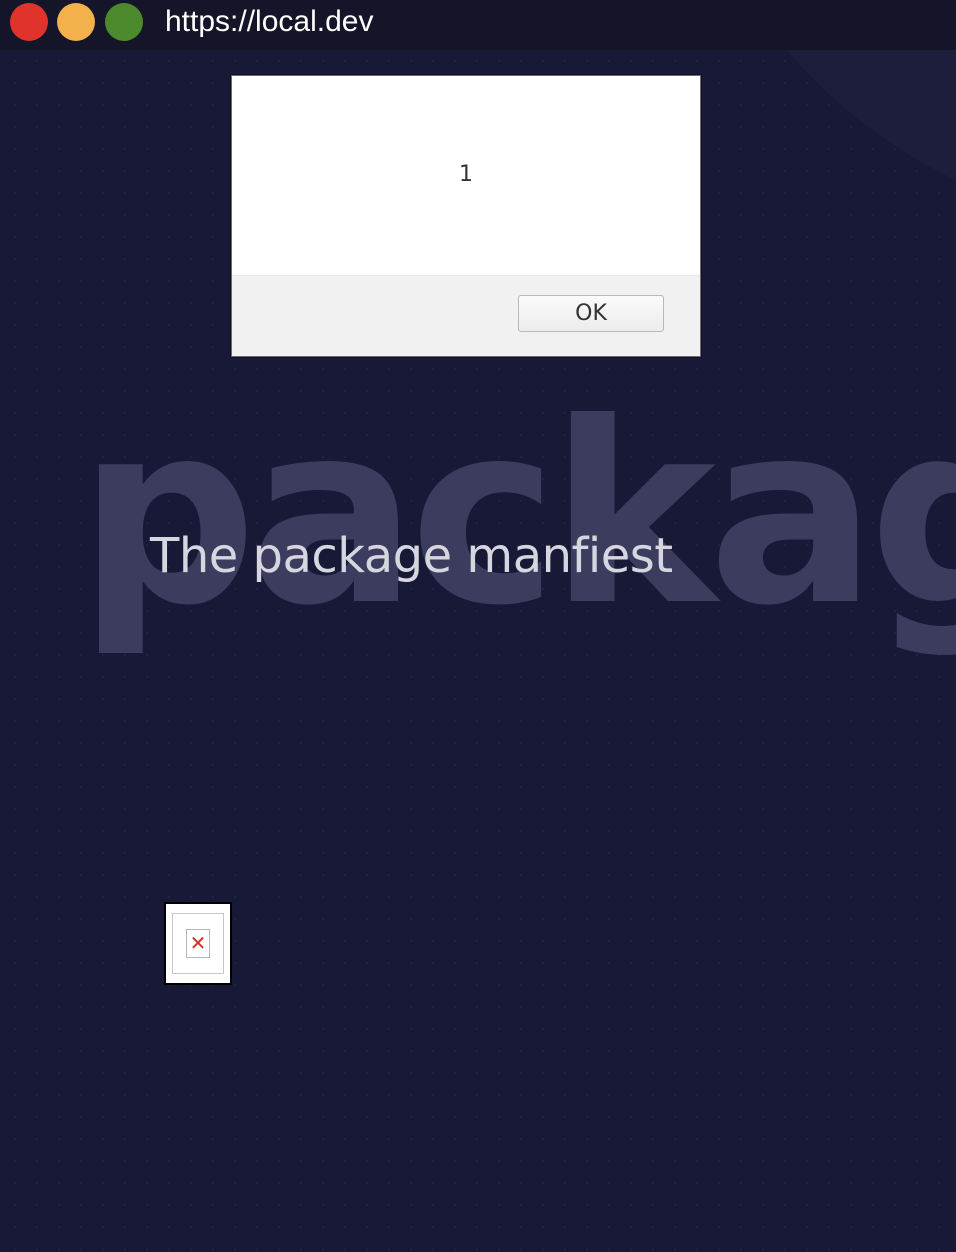 This screenshot has height=1252, width=956. Describe the element at coordinates (411, 556) in the screenshot. I see `hero-title: The package manfiest` at that location.